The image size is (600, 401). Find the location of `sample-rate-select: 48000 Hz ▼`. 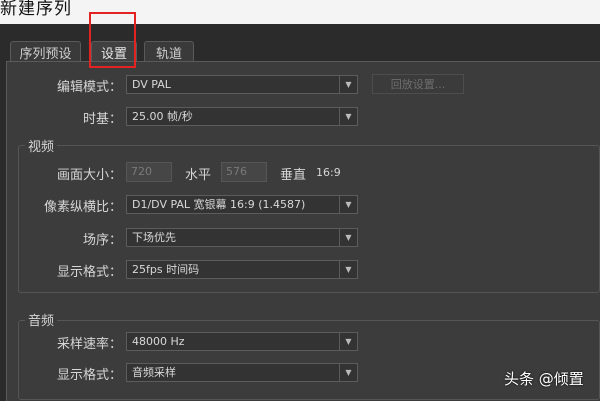

sample-rate-select: 48000 Hz ▼ is located at coordinates (242, 341).